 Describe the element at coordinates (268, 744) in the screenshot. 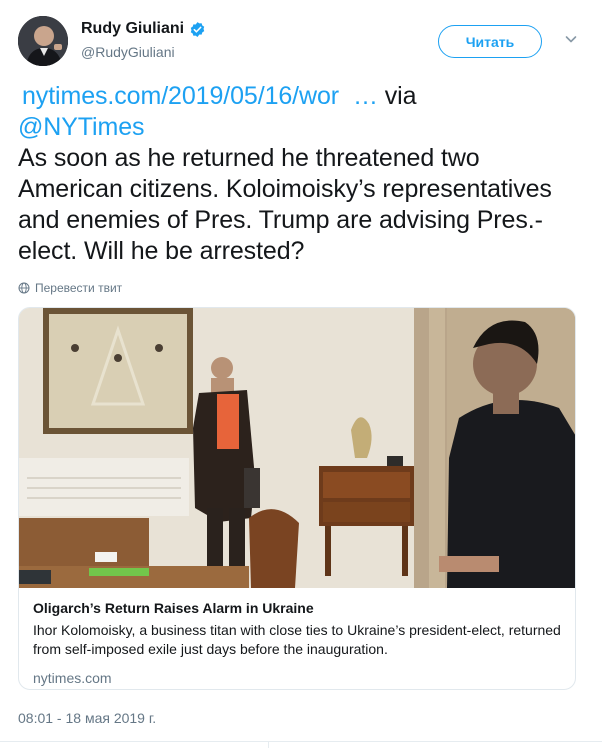

I see `divider-tick` at that location.